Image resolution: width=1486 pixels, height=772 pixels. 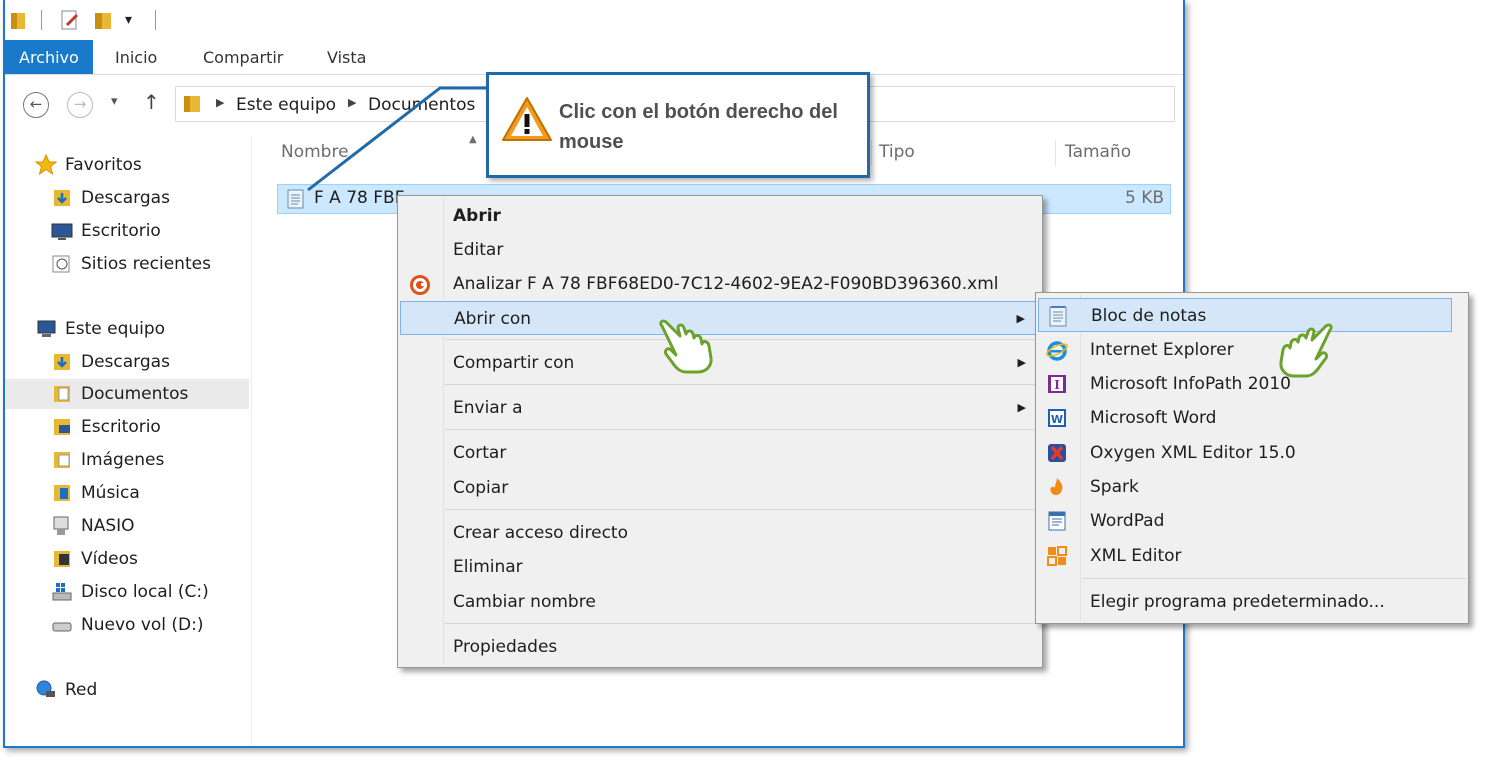 What do you see at coordinates (148, 231) in the screenshot?
I see `nav-fav-escritorio: Escritorio` at bounding box center [148, 231].